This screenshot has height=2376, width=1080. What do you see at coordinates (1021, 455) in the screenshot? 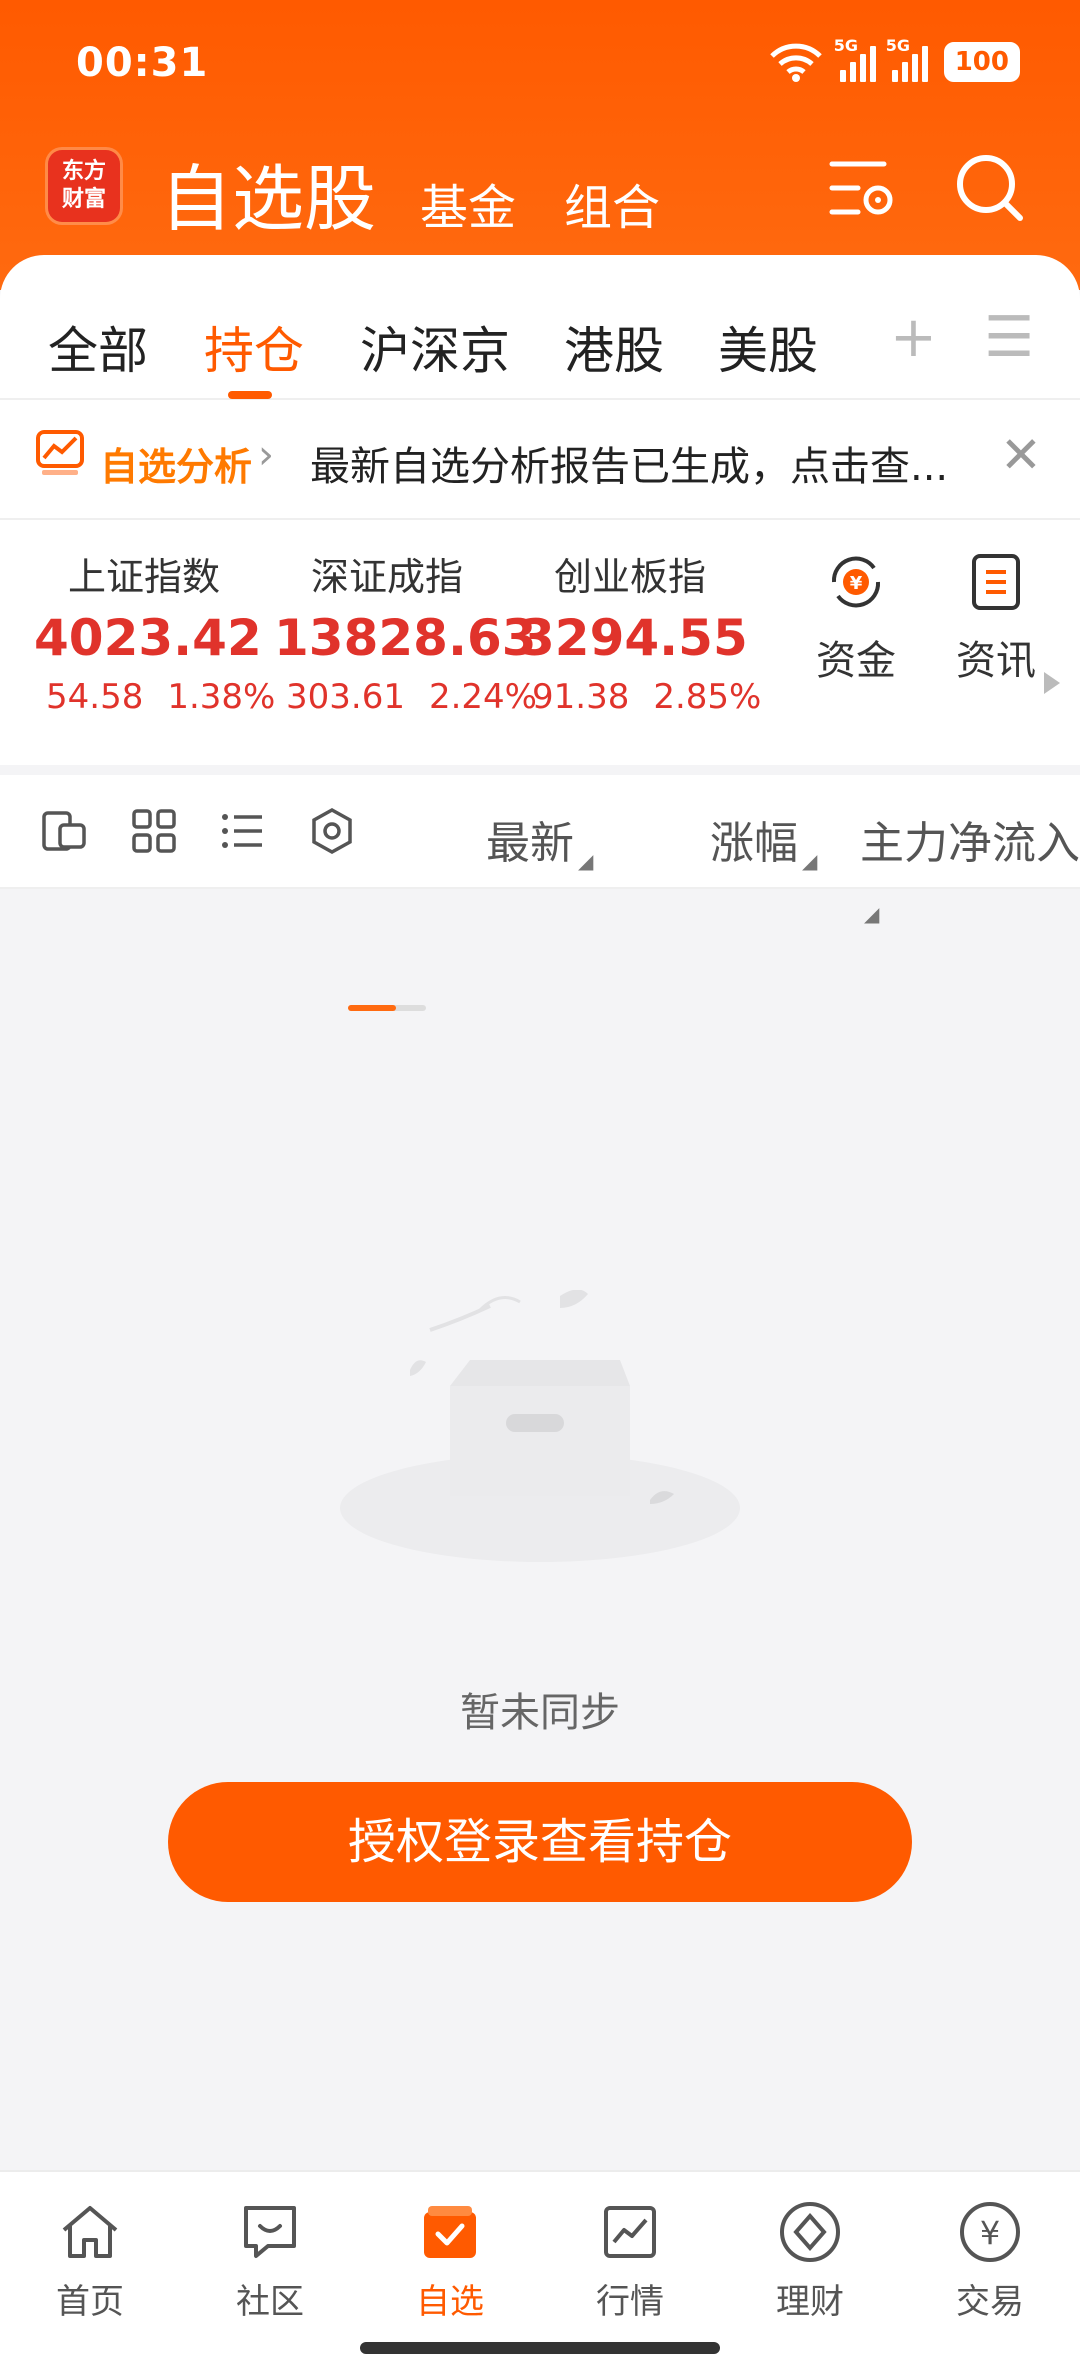
I see `close-icon: ✕` at bounding box center [1021, 455].